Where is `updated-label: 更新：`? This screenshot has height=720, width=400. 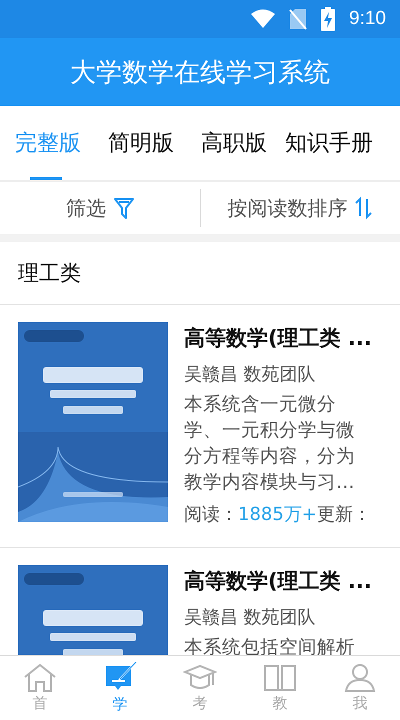 updated-label: 更新： is located at coordinates (343, 514).